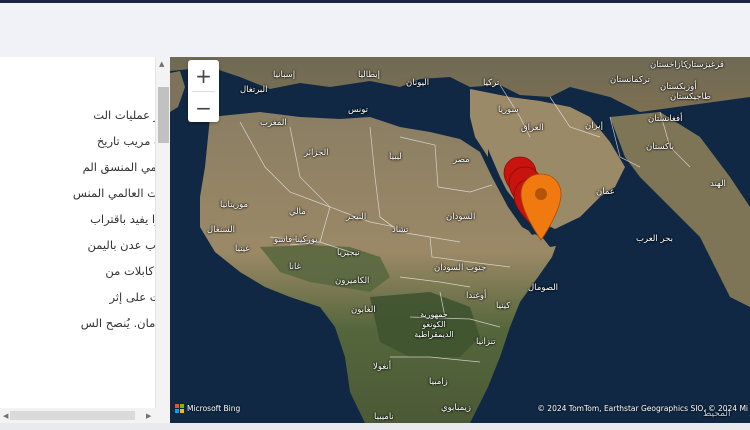 This screenshot has width=750, height=430. Describe the element at coordinates (297, 212) in the screenshot. I see `map-label: مالي` at that location.